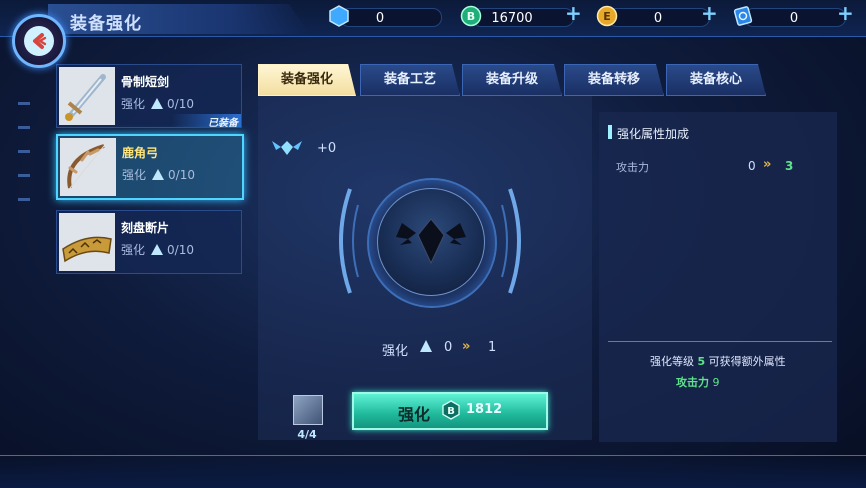  Describe the element at coordinates (206, 121) in the screenshot. I see `equipped-badge: 已装备` at that location.